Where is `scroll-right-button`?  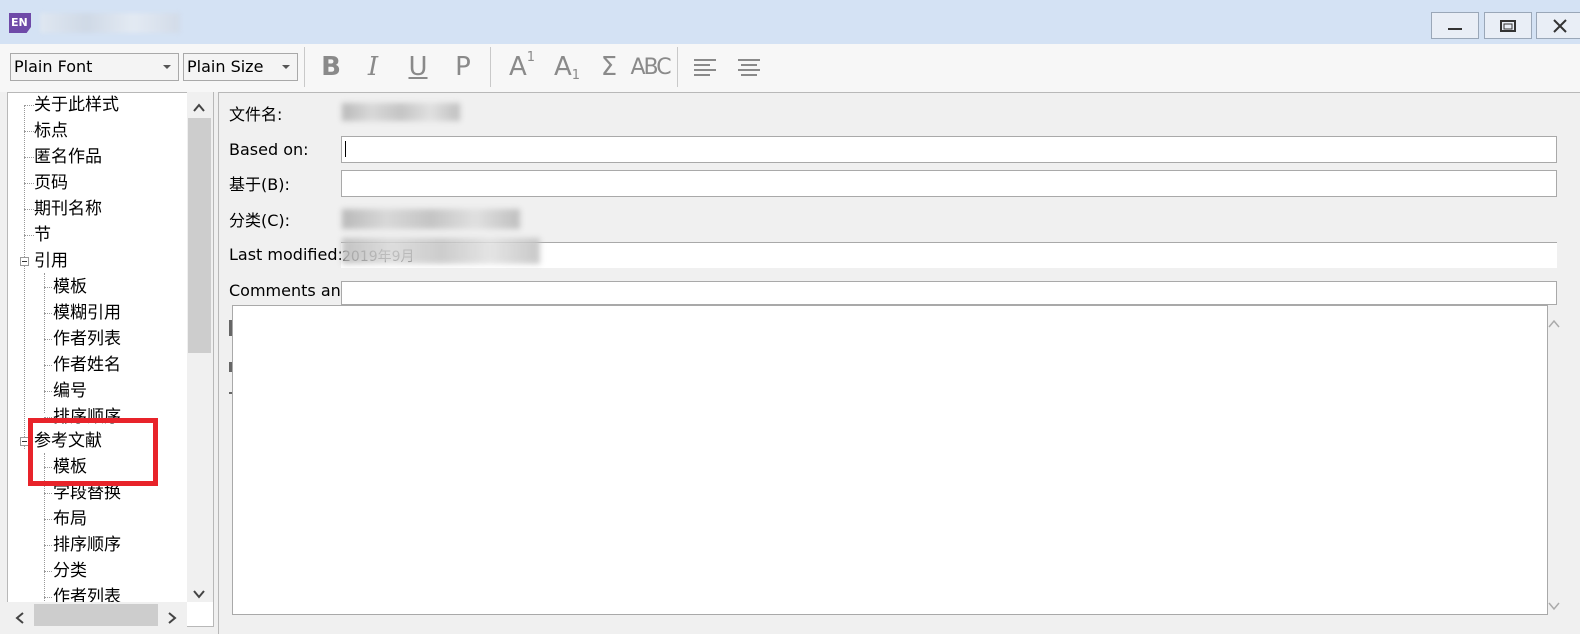 scroll-right-button is located at coordinates (172, 618).